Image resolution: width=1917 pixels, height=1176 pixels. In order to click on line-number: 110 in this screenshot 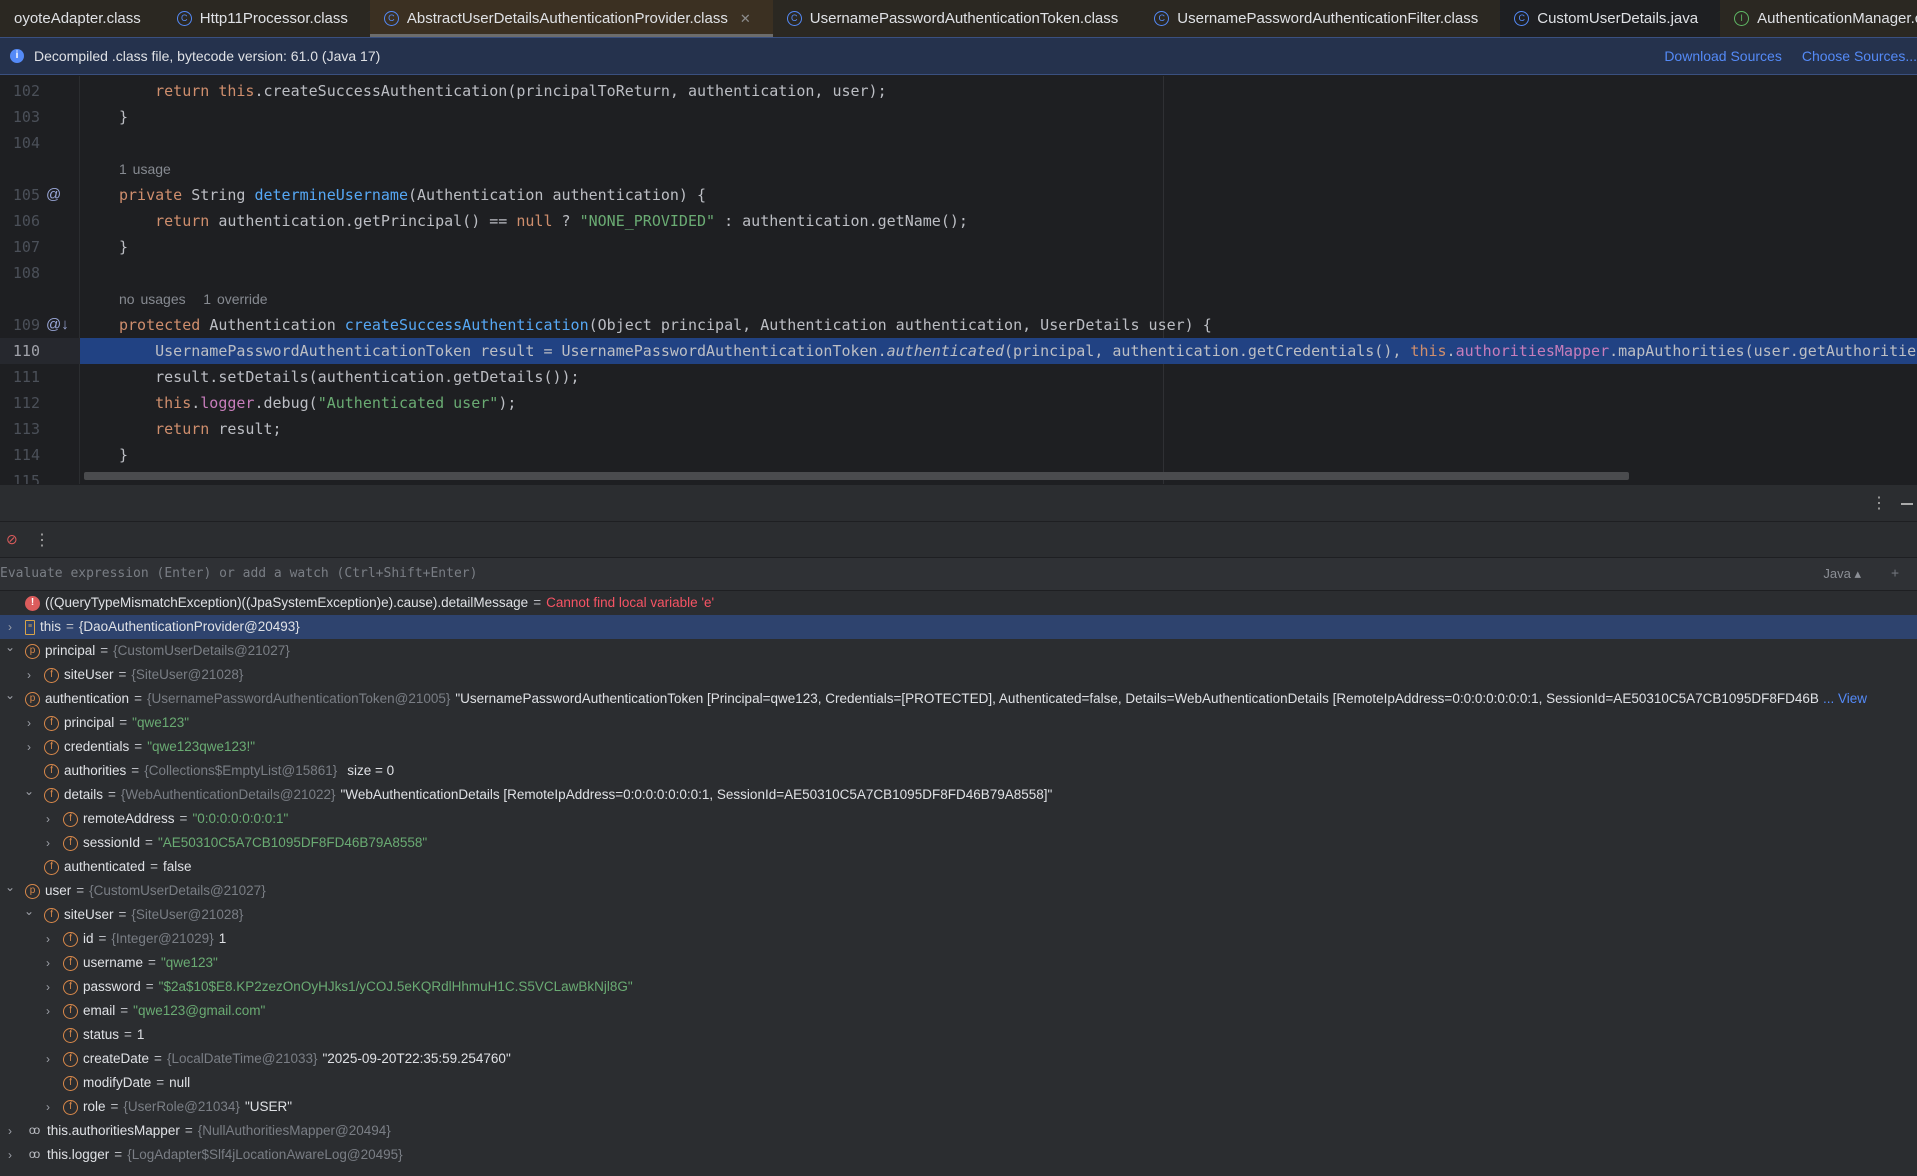, I will do `click(40, 351)`.